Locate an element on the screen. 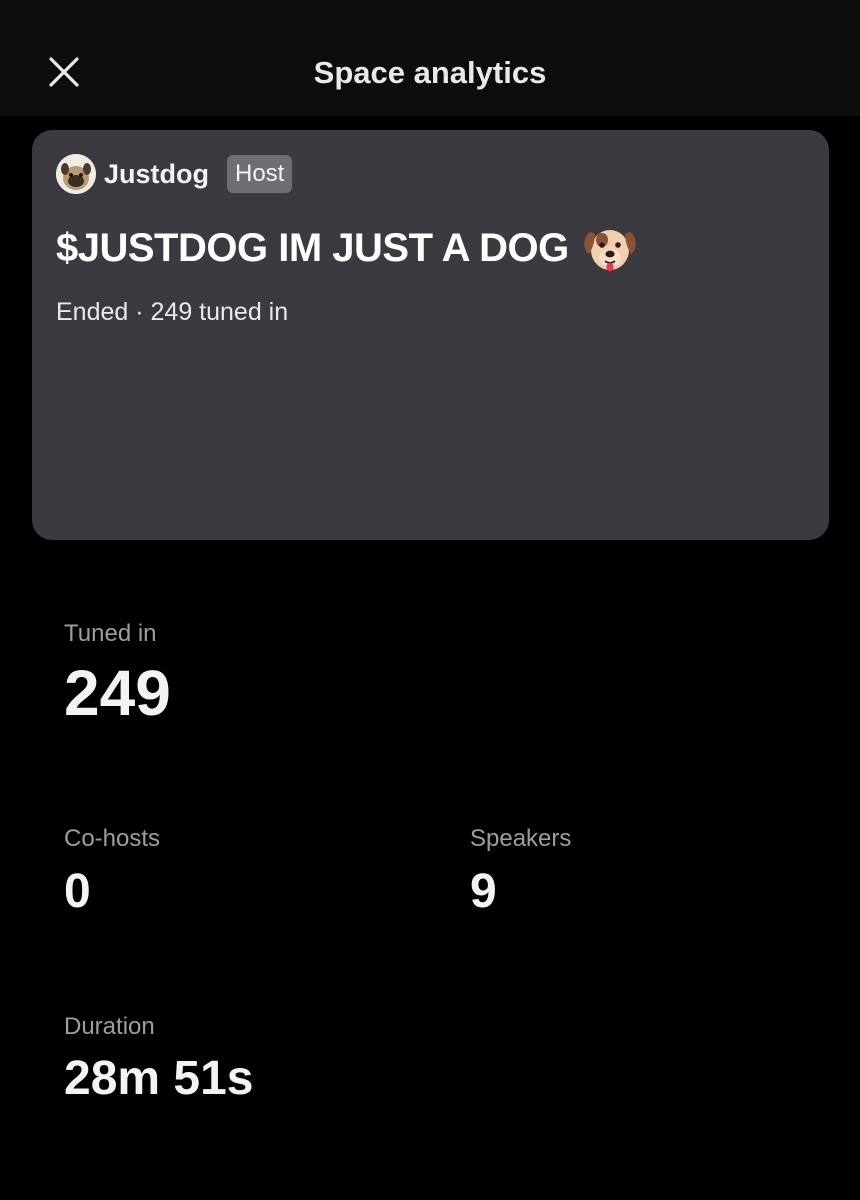  host-row: Justdog Host is located at coordinates (174, 174).